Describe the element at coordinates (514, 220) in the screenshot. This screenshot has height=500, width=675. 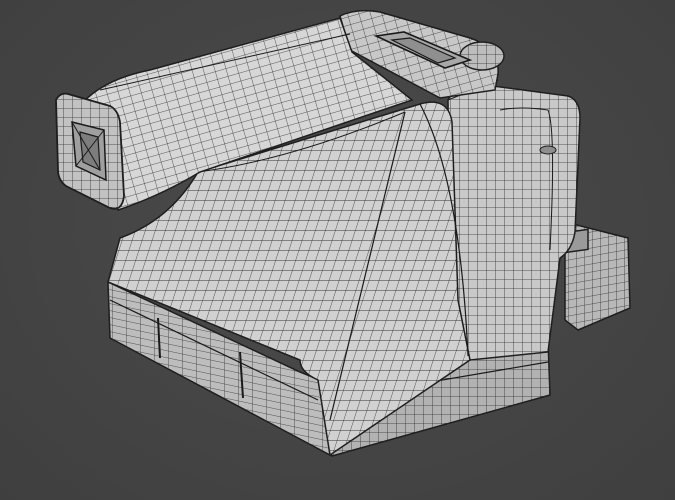
I see `camera-tower` at that location.